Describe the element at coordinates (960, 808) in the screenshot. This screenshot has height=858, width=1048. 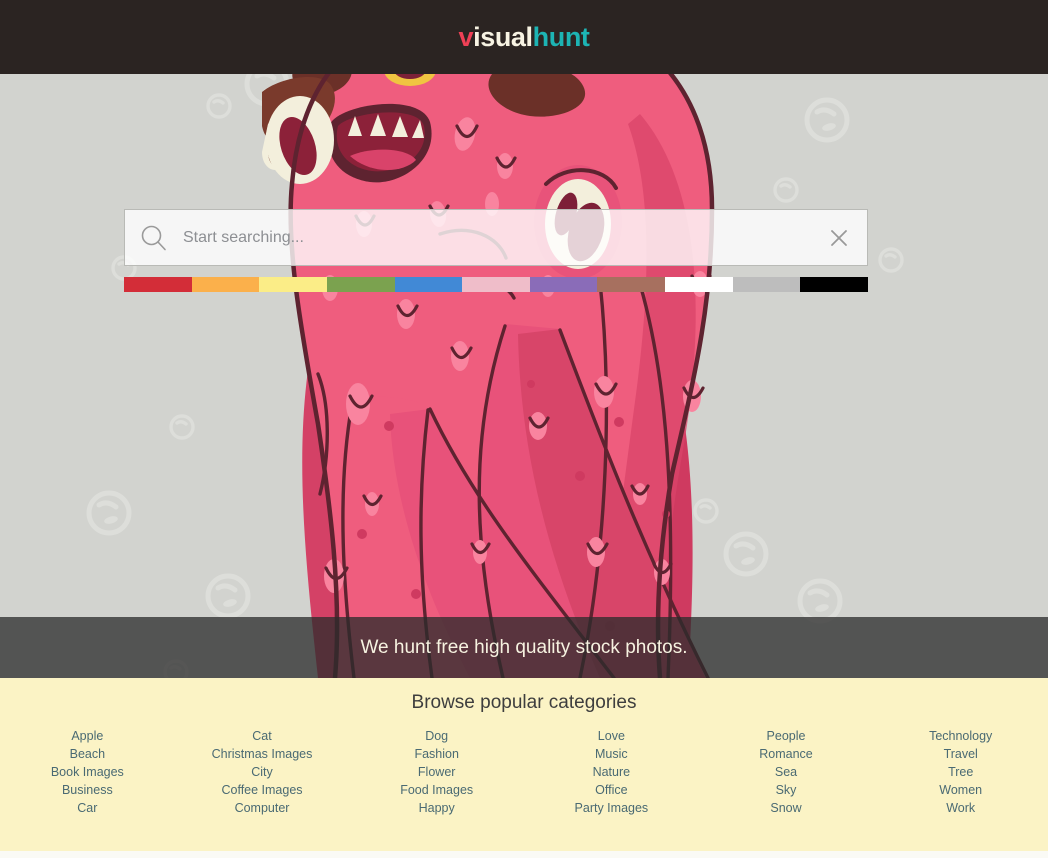
I see `category-link-work: Work` at that location.